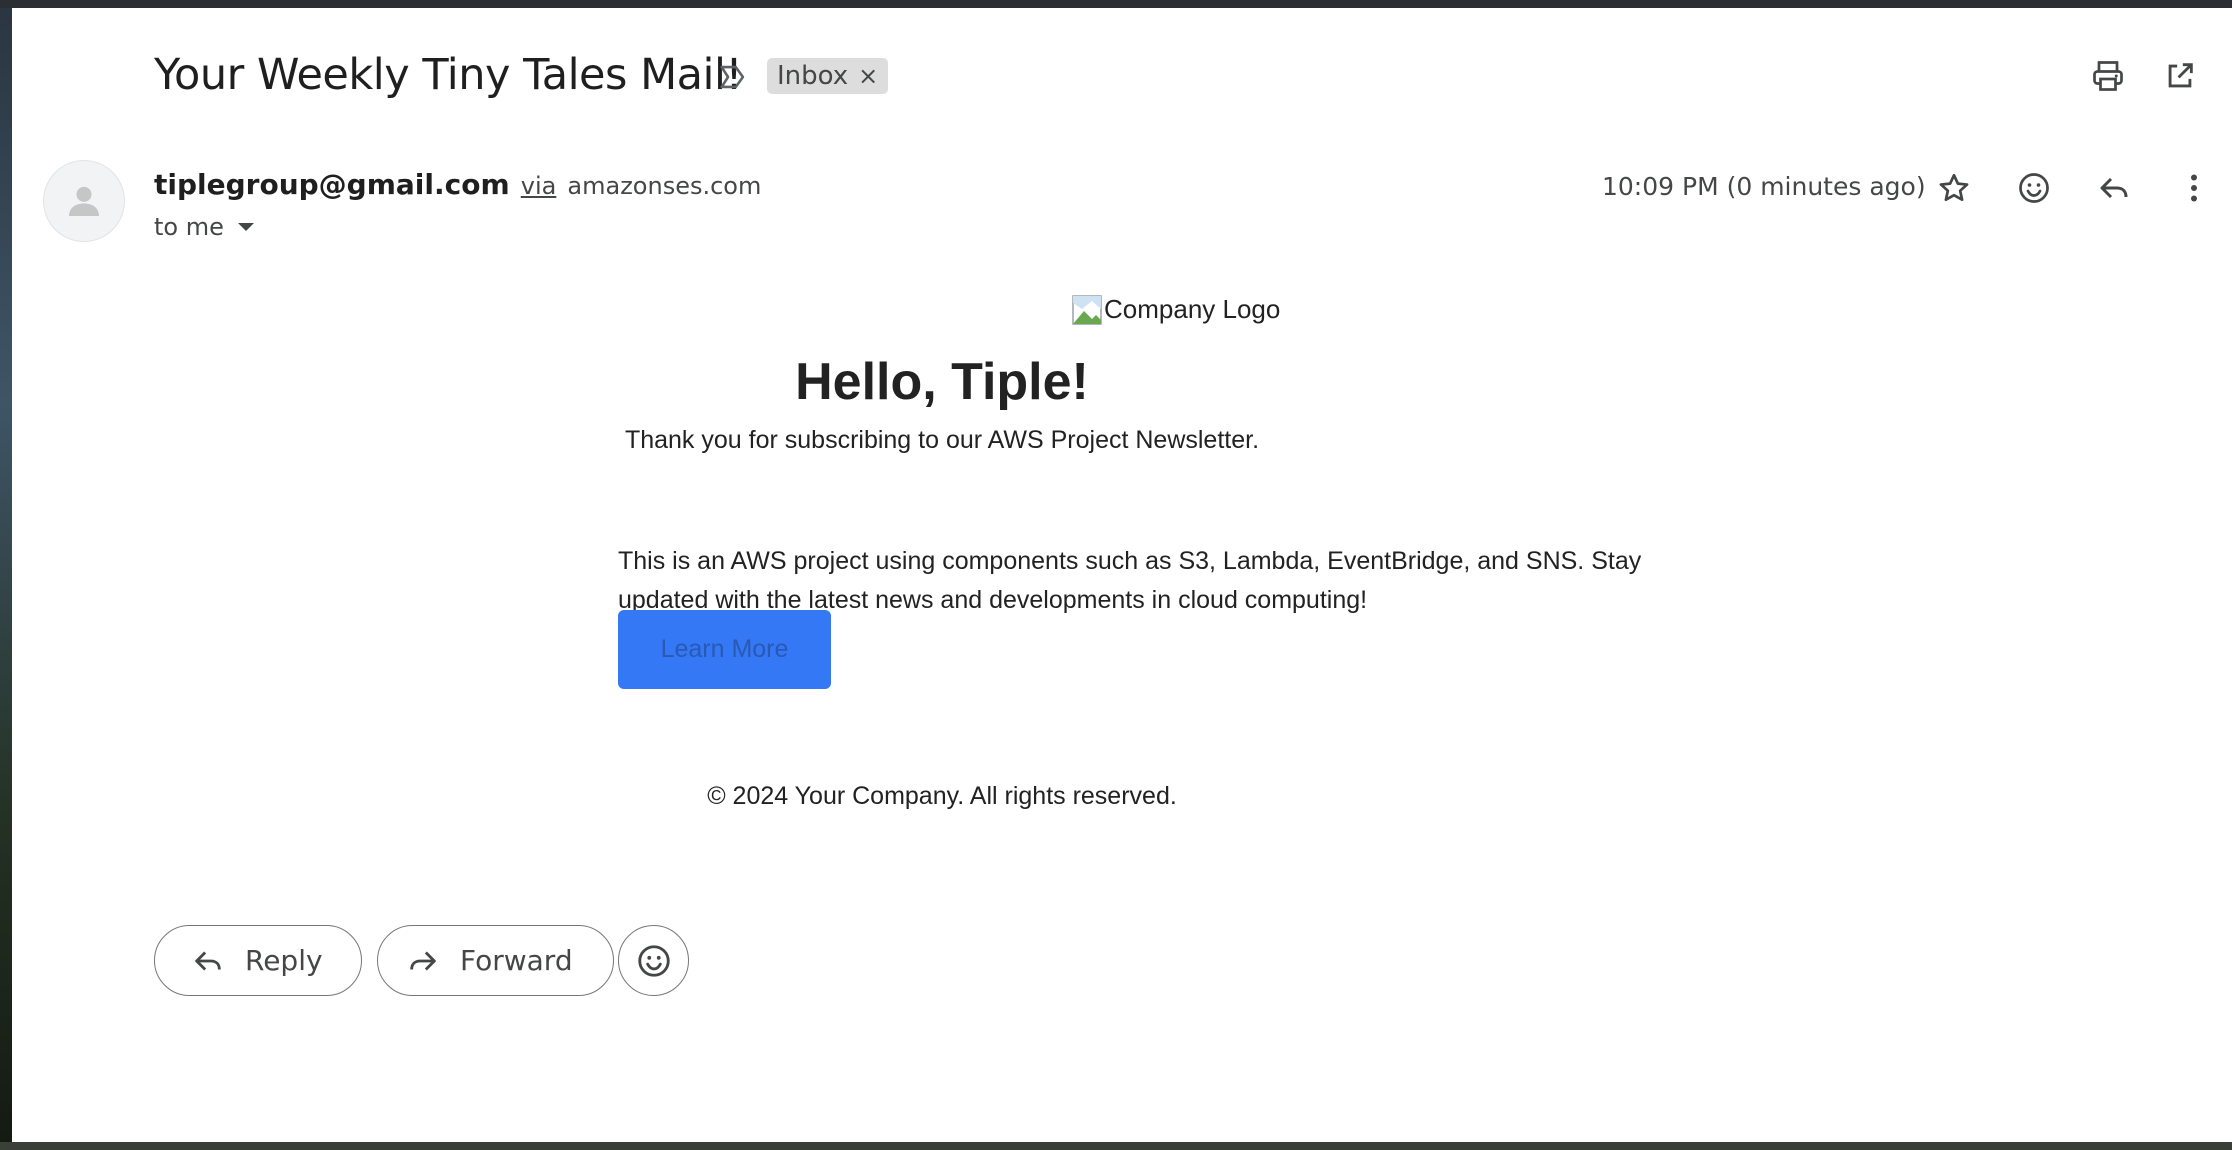 This screenshot has height=1150, width=2232. I want to click on reply-button: Reply, so click(258, 960).